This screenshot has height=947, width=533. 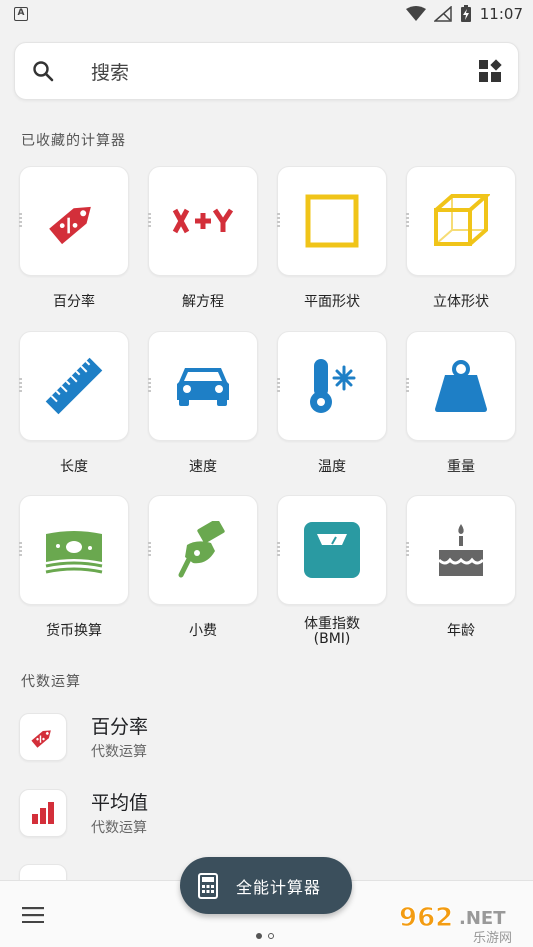 I want to click on watermark-logo: 962 .NET 乐游网, so click(x=463, y=922).